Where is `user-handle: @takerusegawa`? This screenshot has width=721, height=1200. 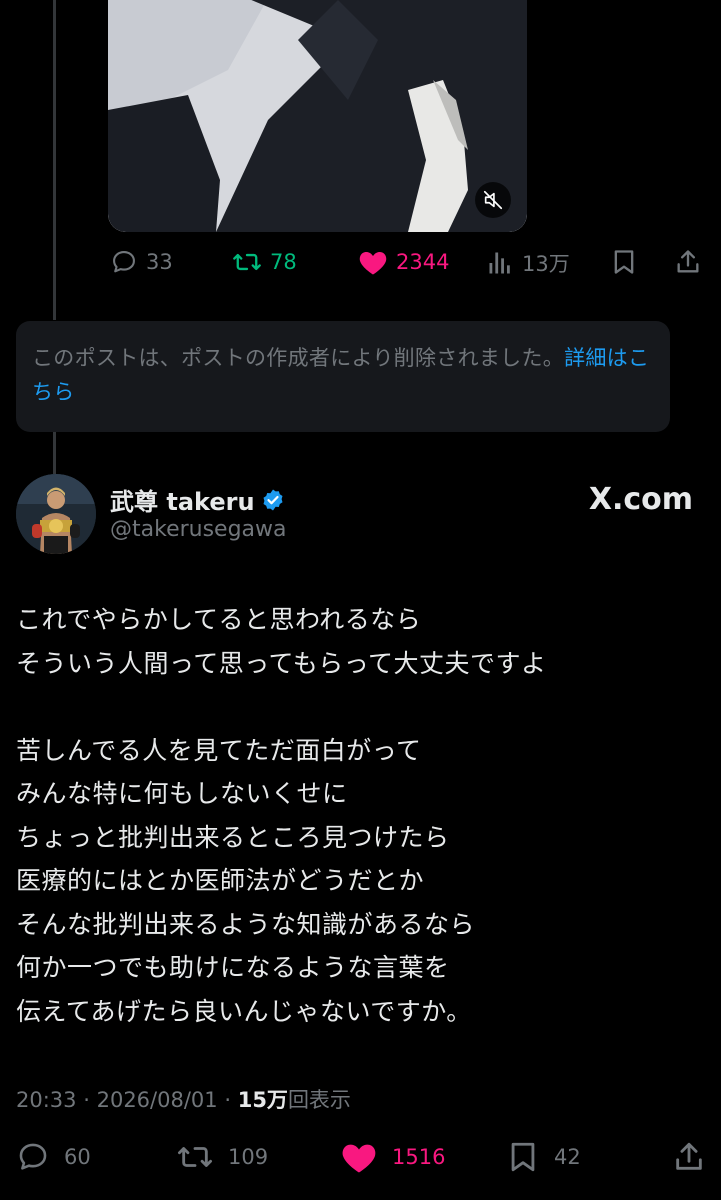
user-handle: @takerusegawa is located at coordinates (198, 529).